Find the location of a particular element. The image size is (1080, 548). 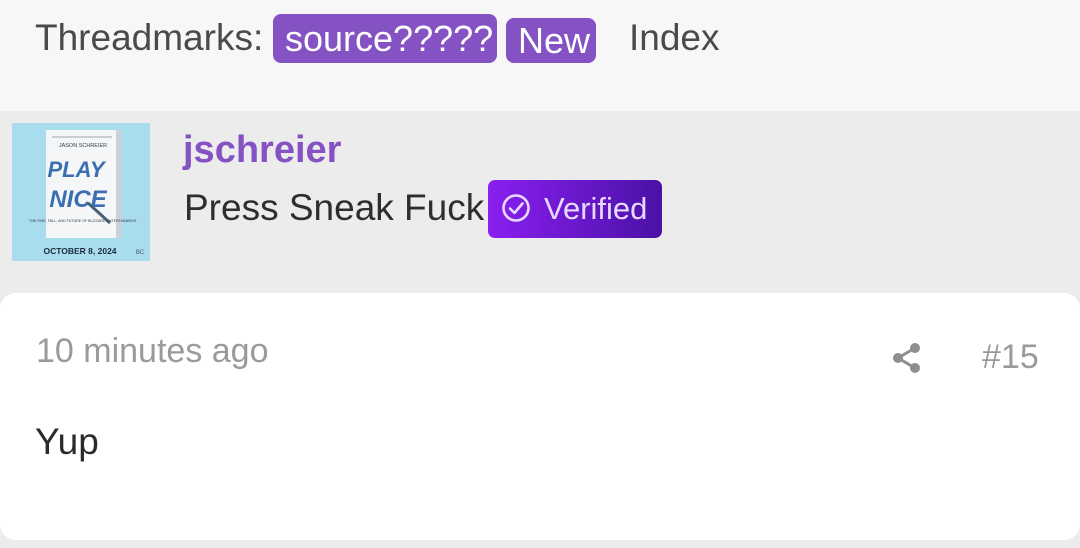

post-timestamp: 10 minutes ago is located at coordinates (152, 351).